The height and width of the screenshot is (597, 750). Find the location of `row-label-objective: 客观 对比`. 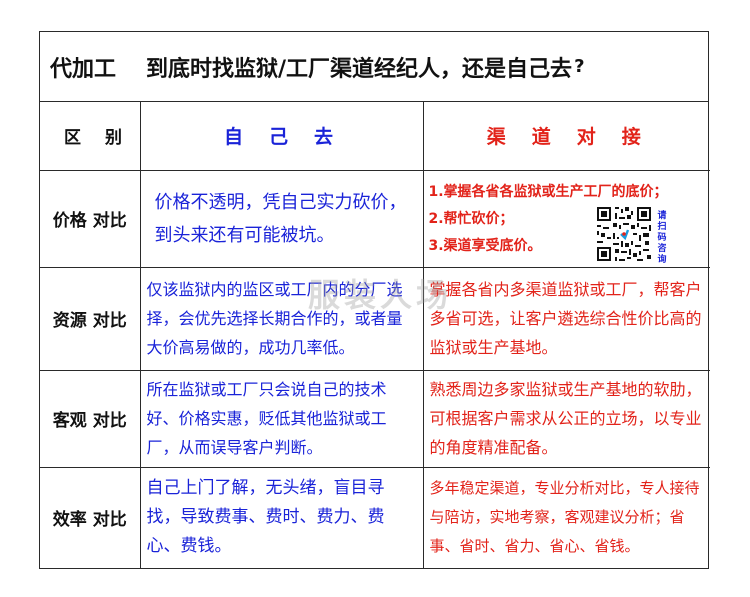

row-label-objective: 客观 对比 is located at coordinates (90, 418).